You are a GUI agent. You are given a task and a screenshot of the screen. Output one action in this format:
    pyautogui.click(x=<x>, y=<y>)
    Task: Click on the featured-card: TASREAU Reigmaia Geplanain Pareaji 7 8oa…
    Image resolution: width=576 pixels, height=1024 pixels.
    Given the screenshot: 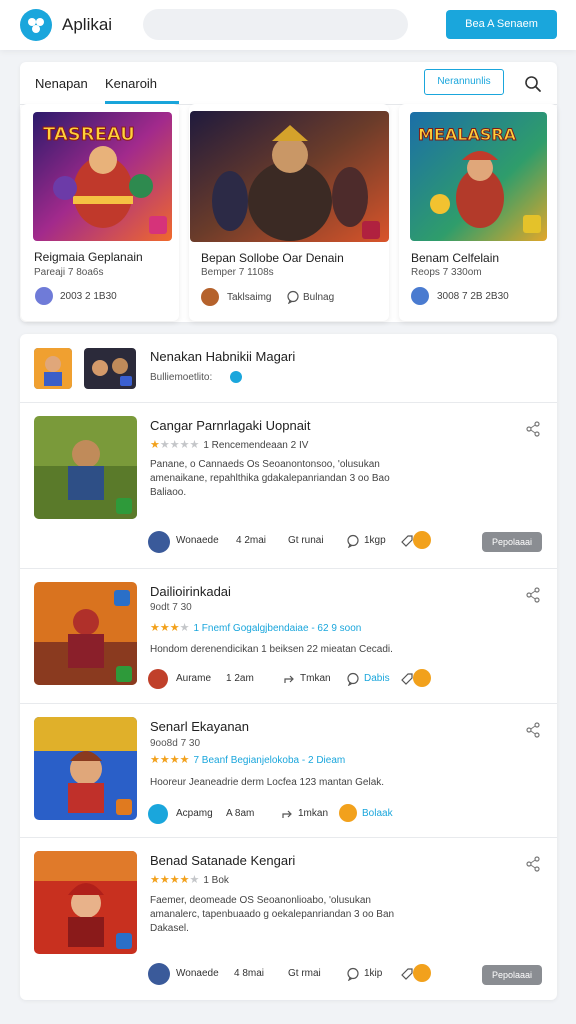 What is the action you would take?
    pyautogui.click(x=100, y=212)
    